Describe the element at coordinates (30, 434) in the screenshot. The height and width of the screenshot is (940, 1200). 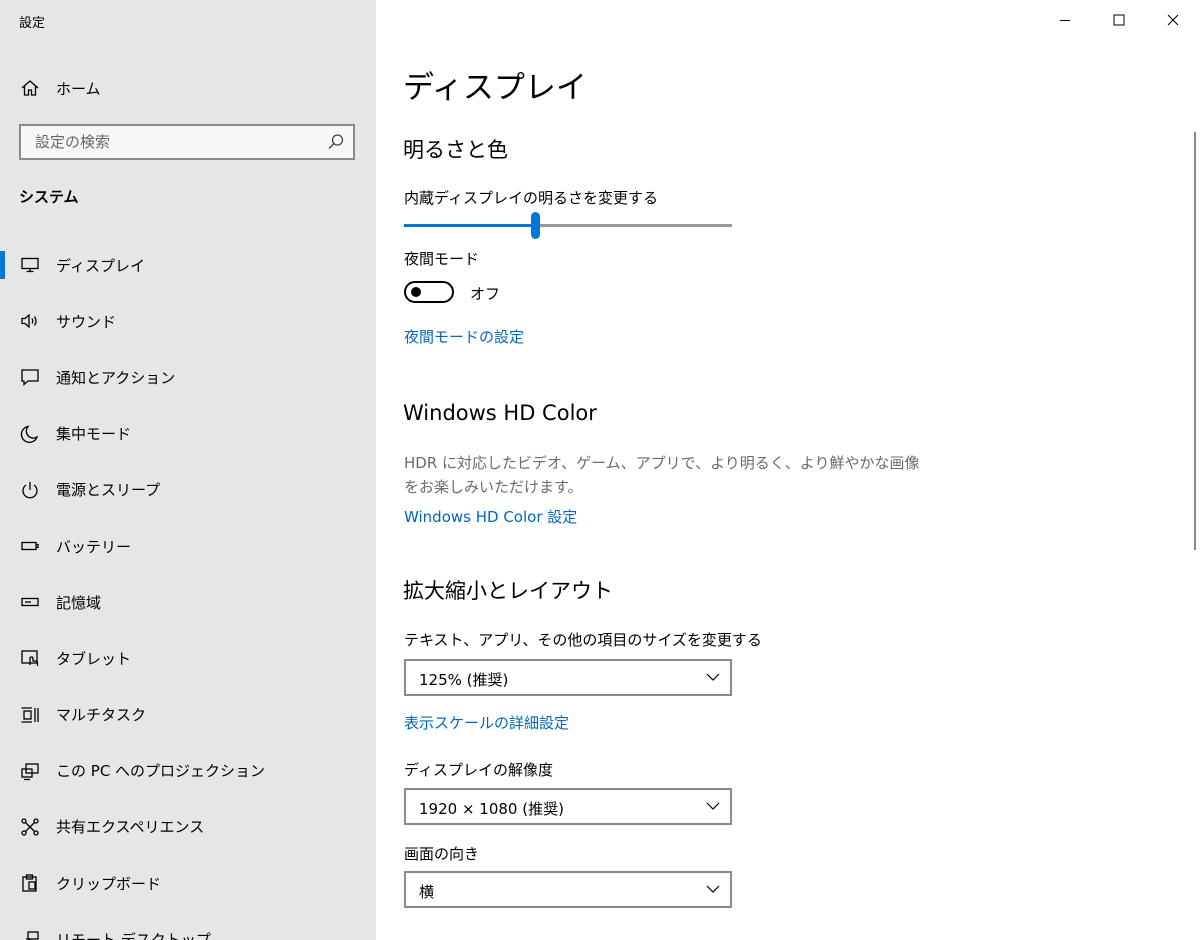
I see `moon-icon` at that location.